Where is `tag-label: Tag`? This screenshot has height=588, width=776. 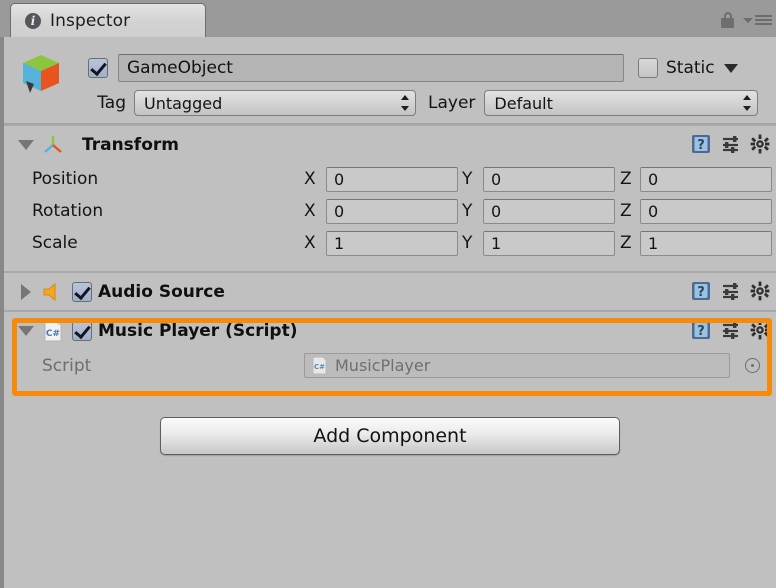 tag-label: Tag is located at coordinates (111, 103).